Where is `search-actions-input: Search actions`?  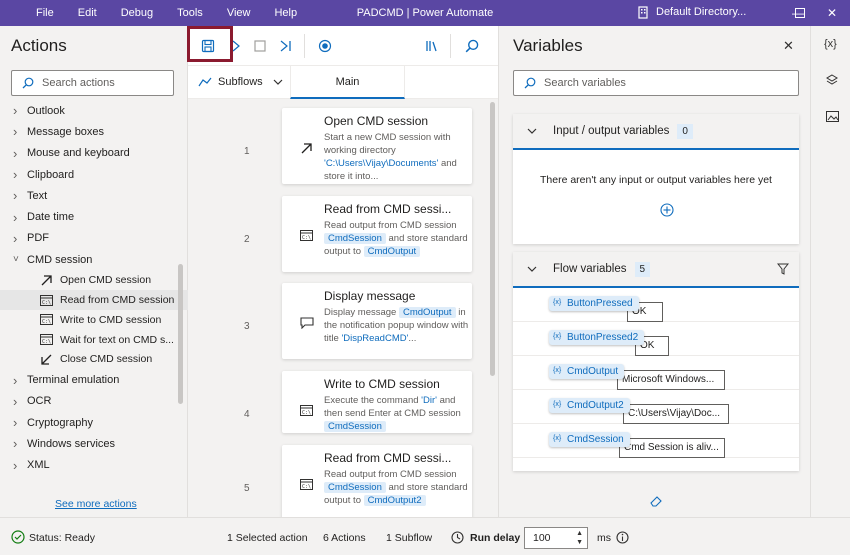 search-actions-input: Search actions is located at coordinates (92, 83).